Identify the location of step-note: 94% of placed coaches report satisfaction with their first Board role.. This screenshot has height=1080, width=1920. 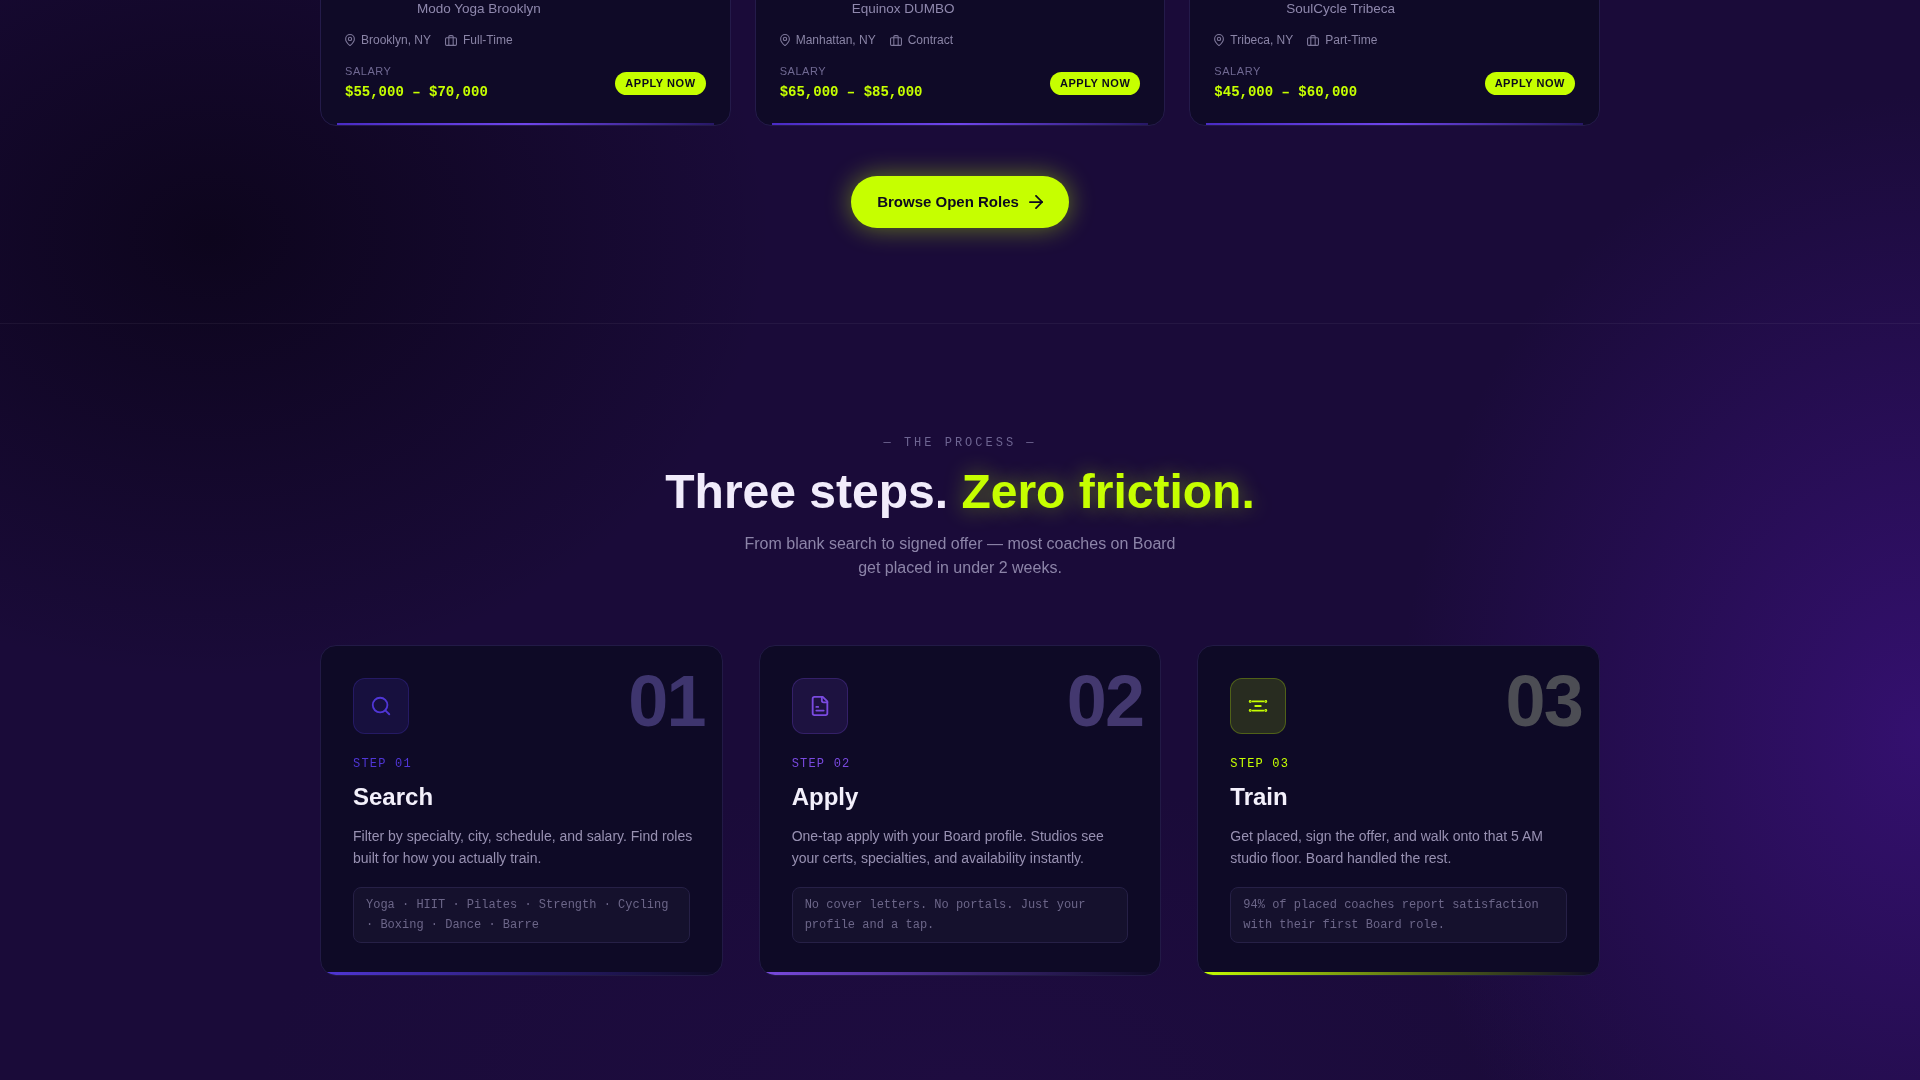
(1398, 914).